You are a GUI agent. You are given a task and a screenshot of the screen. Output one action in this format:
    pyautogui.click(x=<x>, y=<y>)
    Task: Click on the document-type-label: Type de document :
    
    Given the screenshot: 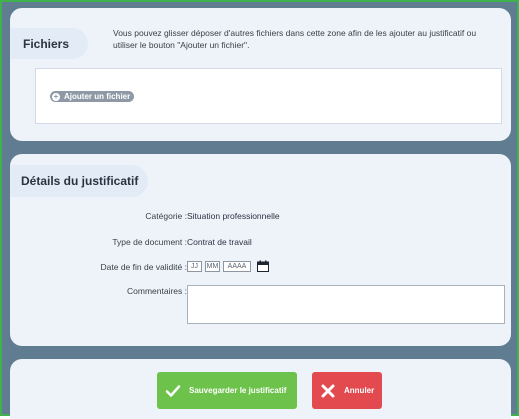 What is the action you would take?
    pyautogui.click(x=149, y=242)
    